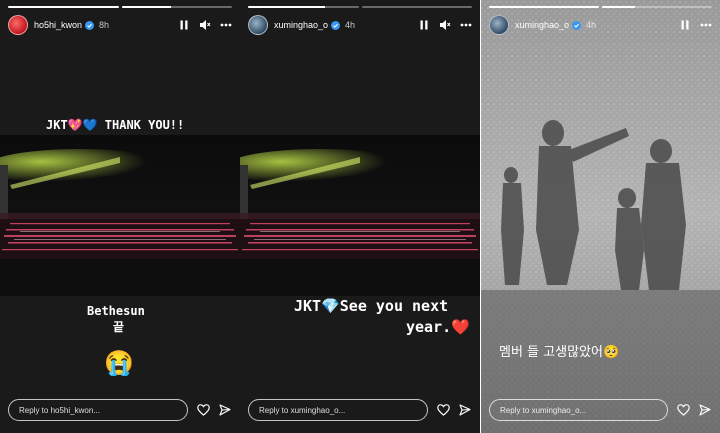 The height and width of the screenshot is (433, 720). Describe the element at coordinates (119, 327) in the screenshot. I see `story-caption-line2: 끝` at that location.